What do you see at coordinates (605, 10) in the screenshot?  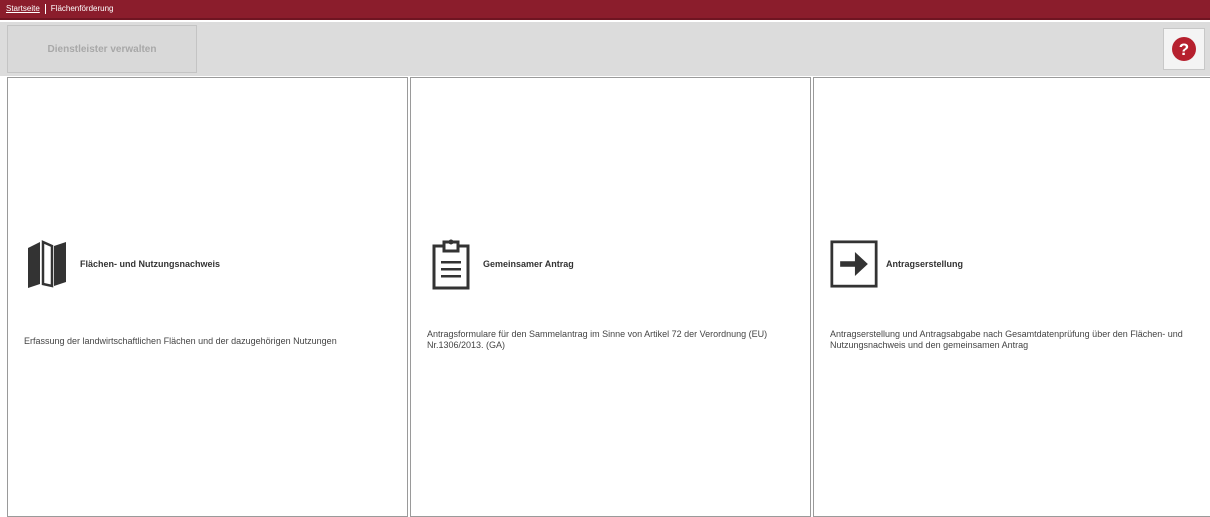 I see `breadcrumb-bar: Startseite Flächenförderung` at bounding box center [605, 10].